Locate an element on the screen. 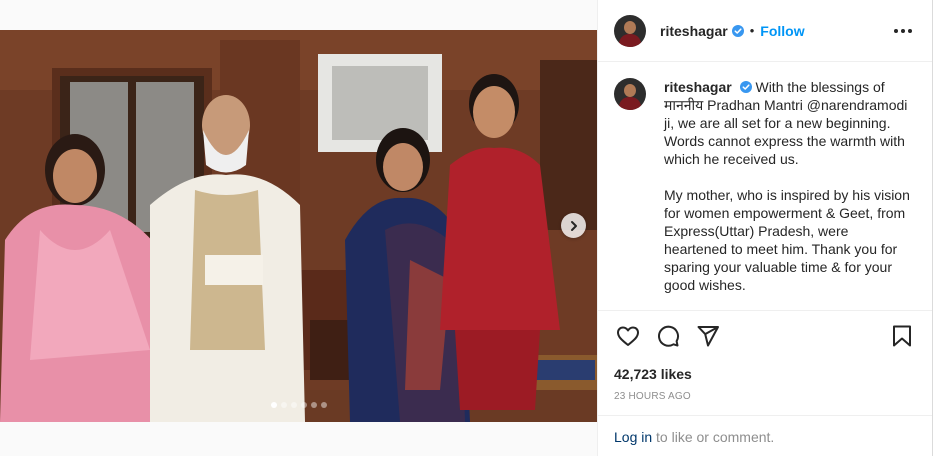 This screenshot has width=937, height=456. header-username: riteshagar is located at coordinates (694, 31).